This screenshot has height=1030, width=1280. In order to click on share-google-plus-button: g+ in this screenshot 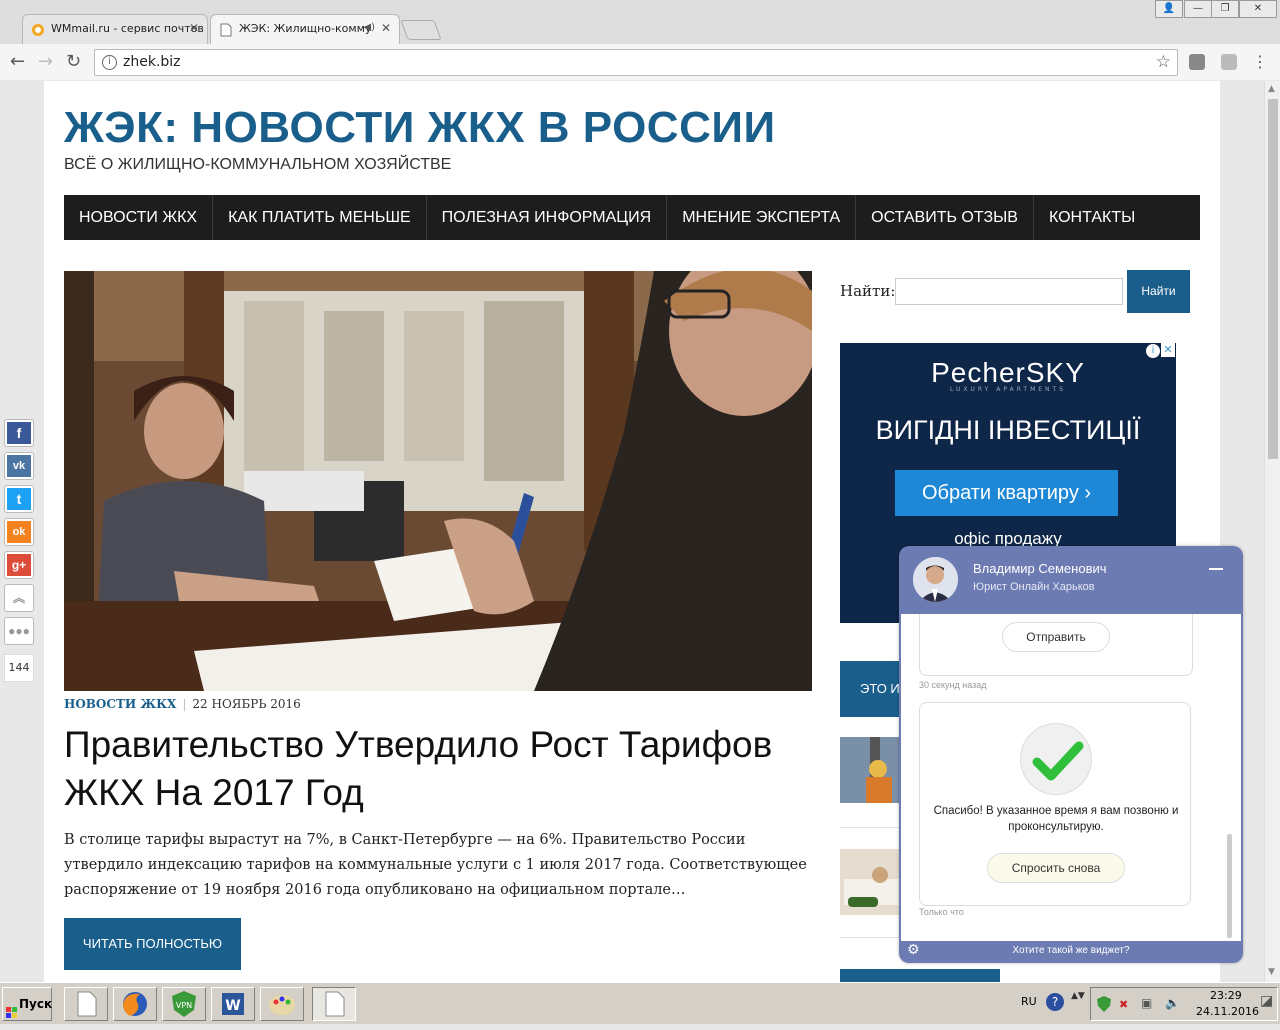, I will do `click(19, 565)`.